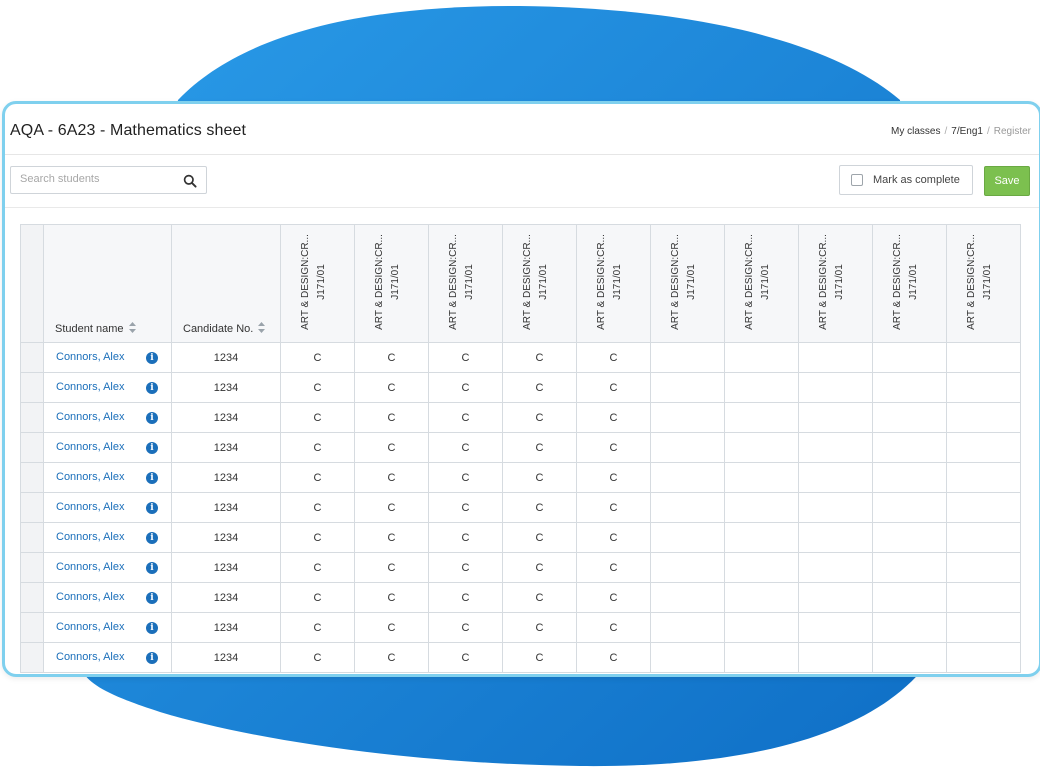 The width and height of the screenshot is (1040, 769). Describe the element at coordinates (967, 131) in the screenshot. I see `breadcrumb-class: 7/Eng1` at that location.